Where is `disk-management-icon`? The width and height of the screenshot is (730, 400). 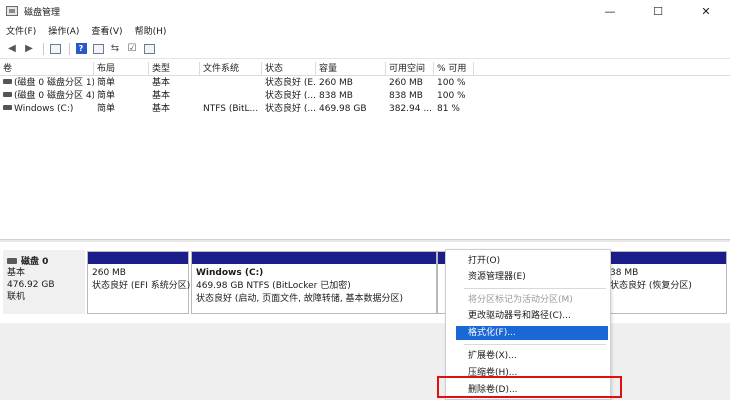
disk-management-icon is located at coordinates (12, 11).